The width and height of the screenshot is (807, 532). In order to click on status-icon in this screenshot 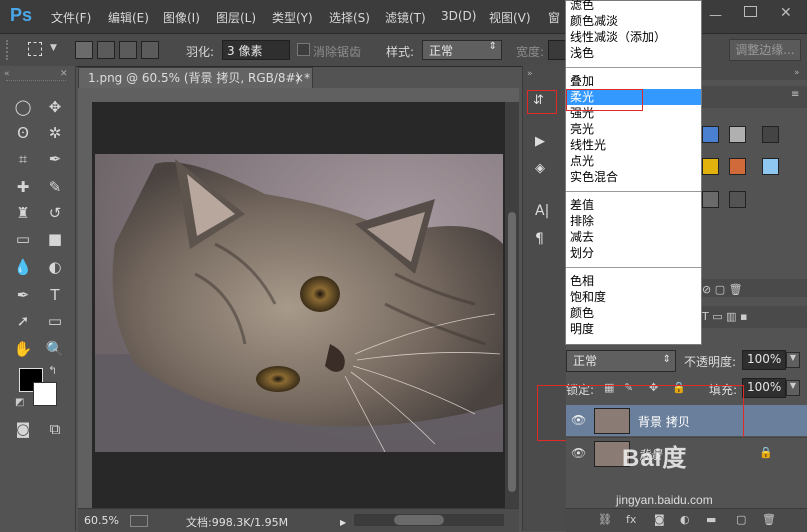, I will do `click(139, 521)`.